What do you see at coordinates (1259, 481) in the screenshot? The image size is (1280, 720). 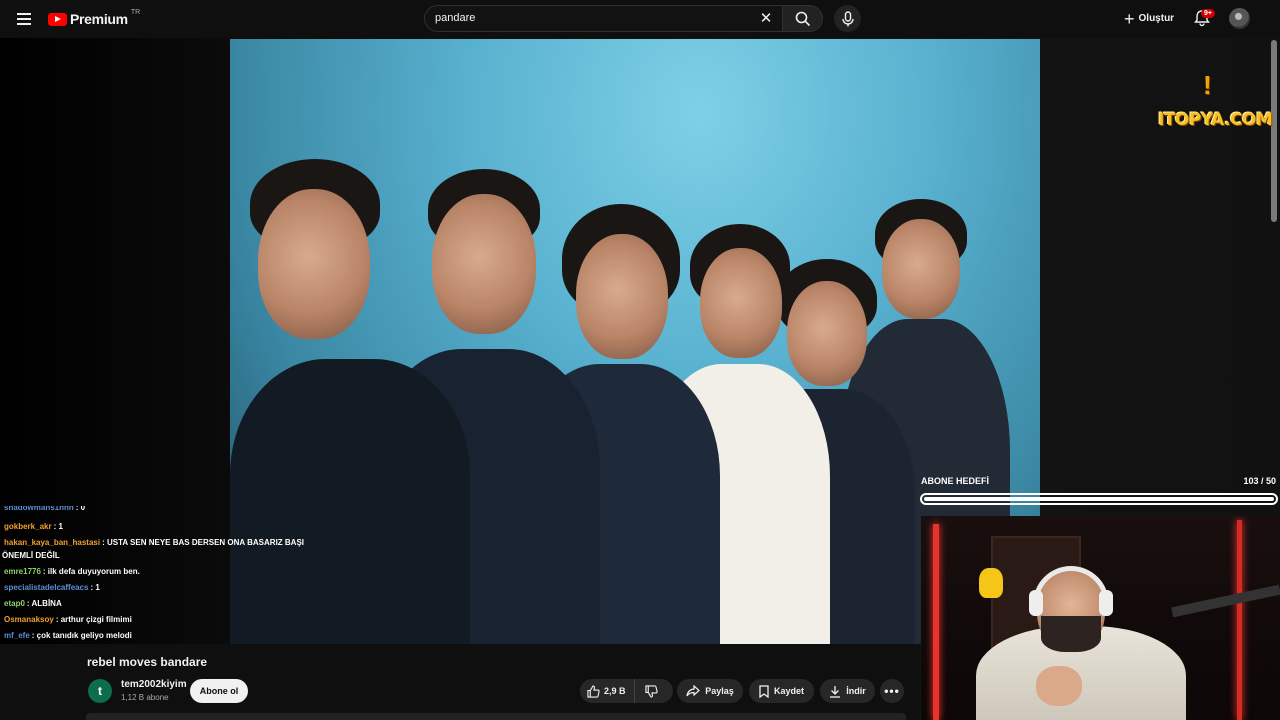 I see `subscriber-goal-value: 103 / 50` at bounding box center [1259, 481].